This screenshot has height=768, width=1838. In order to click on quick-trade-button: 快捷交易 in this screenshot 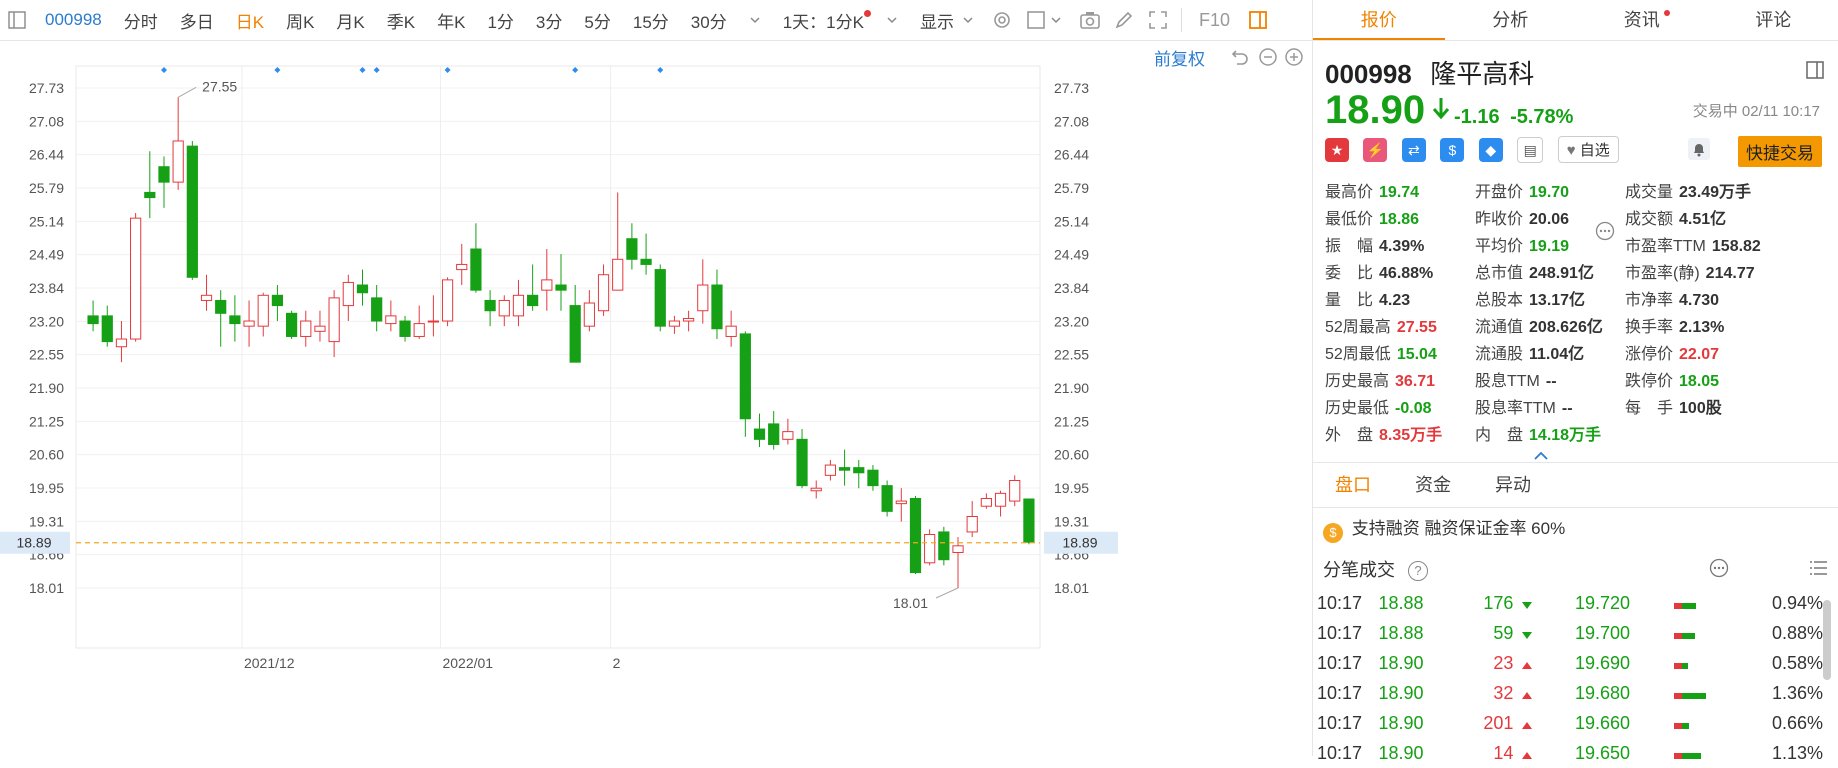, I will do `click(1780, 151)`.